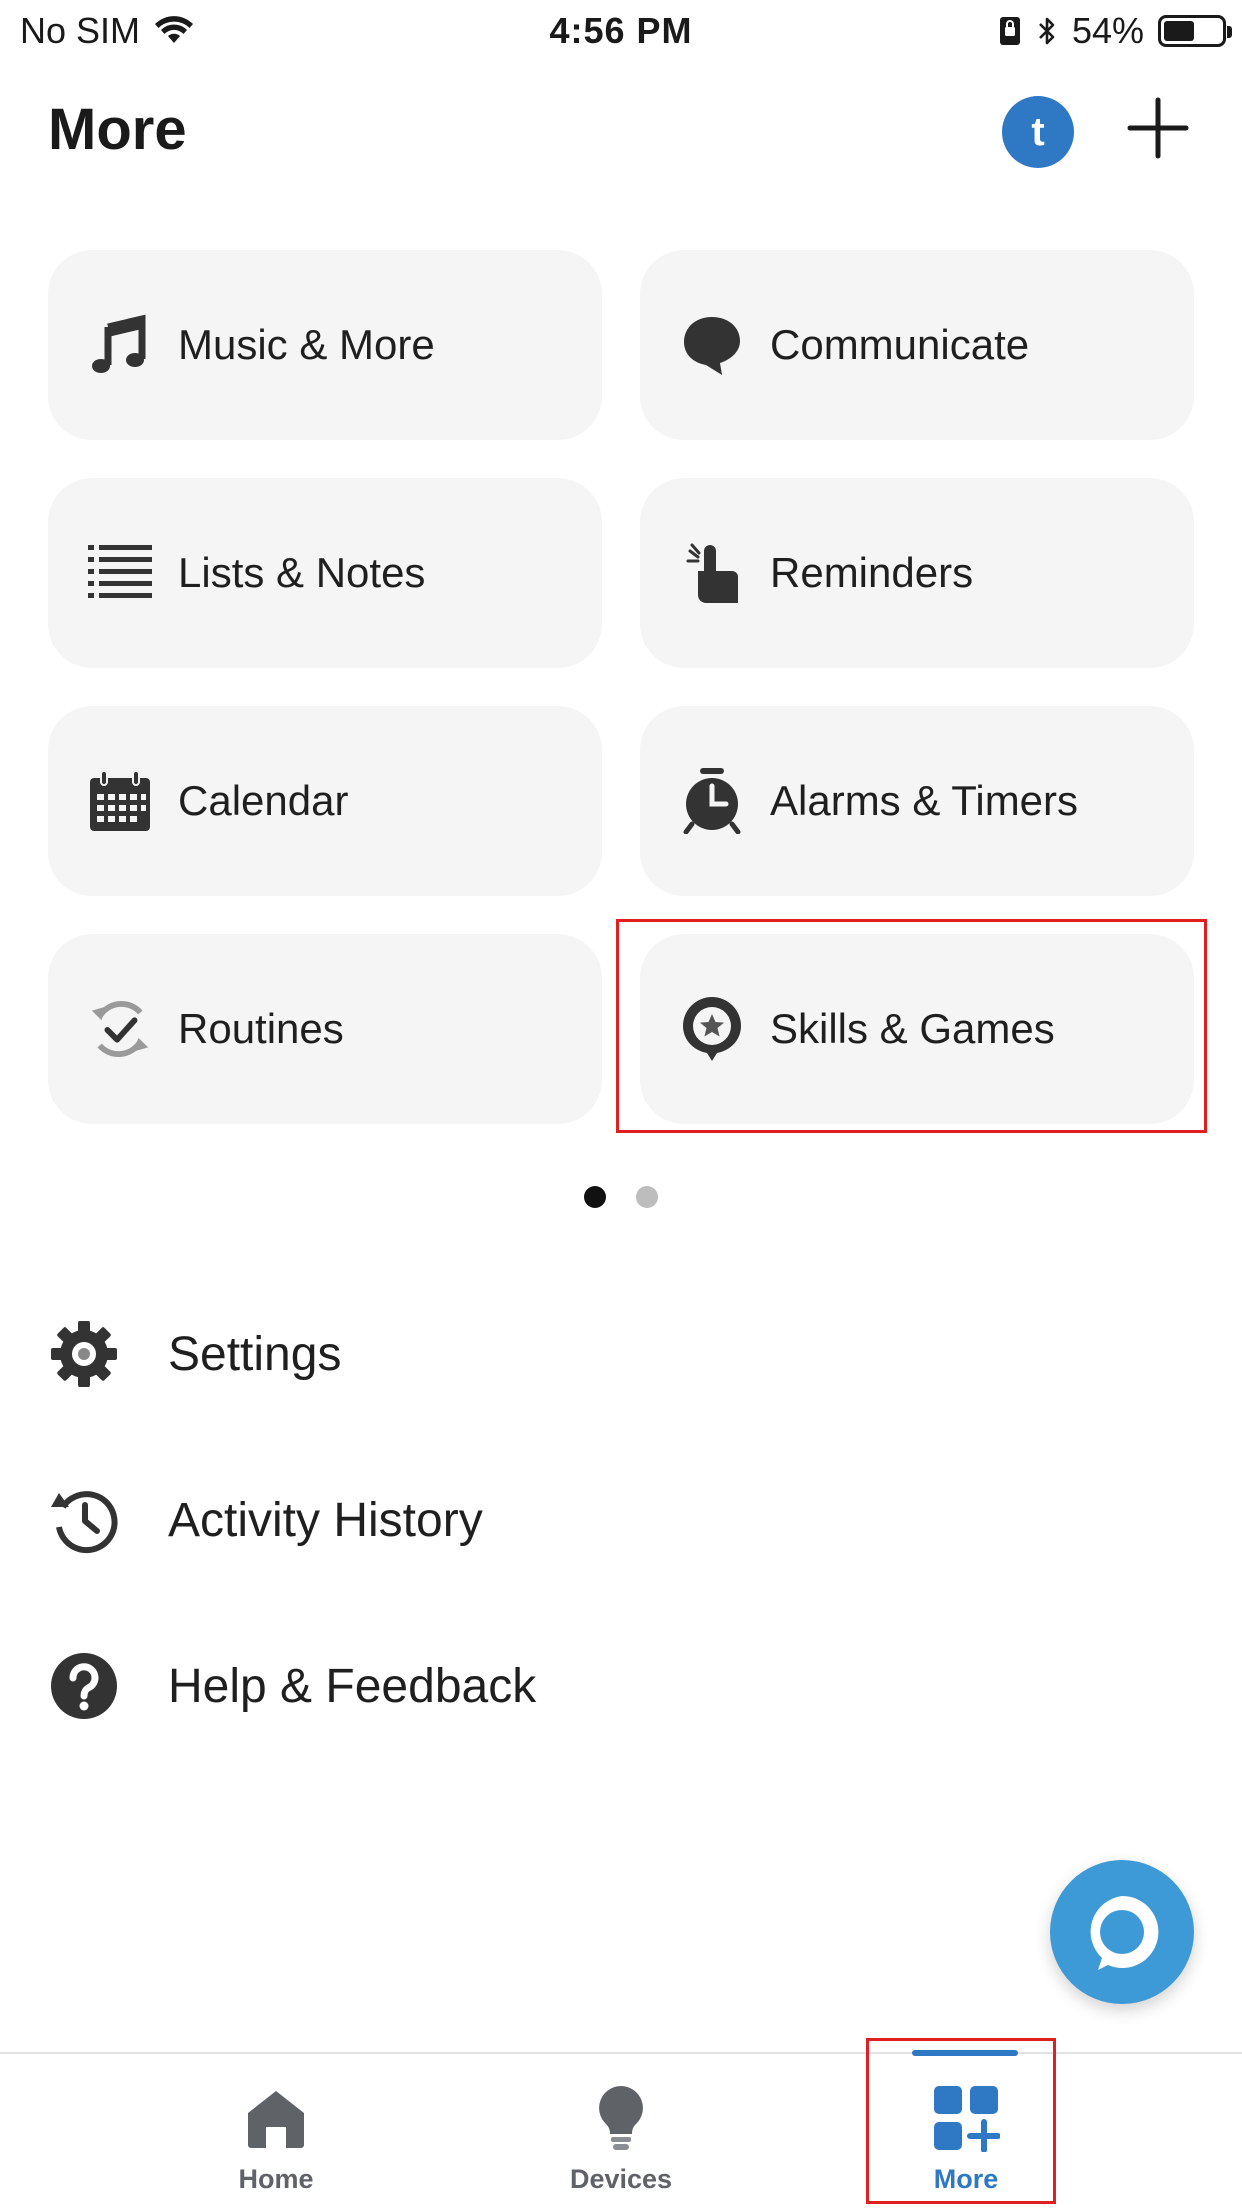  I want to click on routines-check-icon, so click(120, 1029).